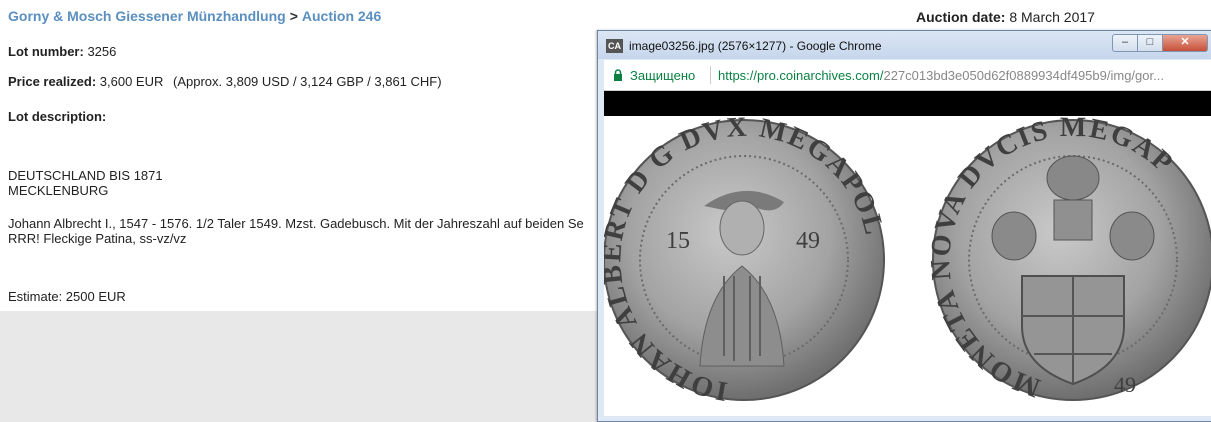 The width and height of the screenshot is (1211, 422). Describe the element at coordinates (801, 75) in the screenshot. I see `url-origin: https://pro.coinarchives.com/` at that location.